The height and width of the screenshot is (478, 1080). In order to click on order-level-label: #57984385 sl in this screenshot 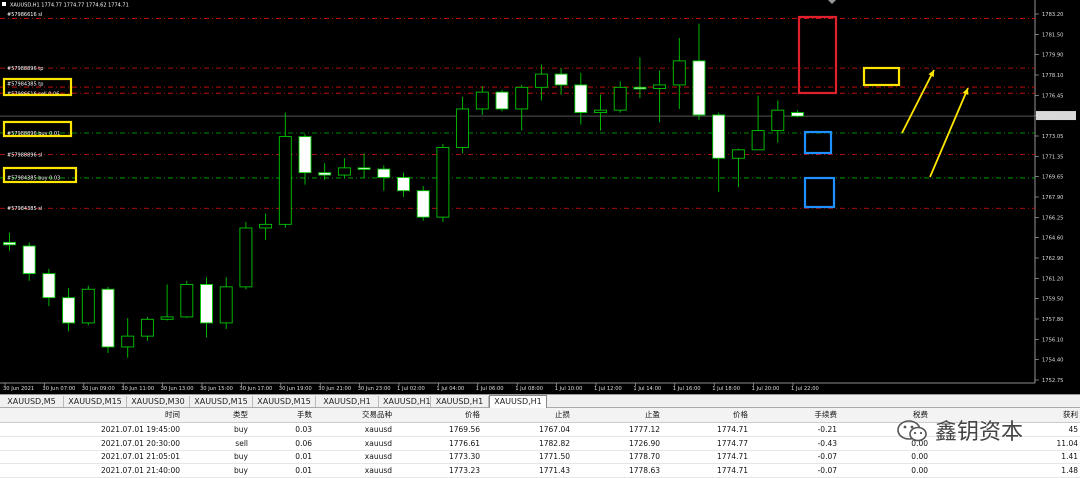, I will do `click(24, 209)`.